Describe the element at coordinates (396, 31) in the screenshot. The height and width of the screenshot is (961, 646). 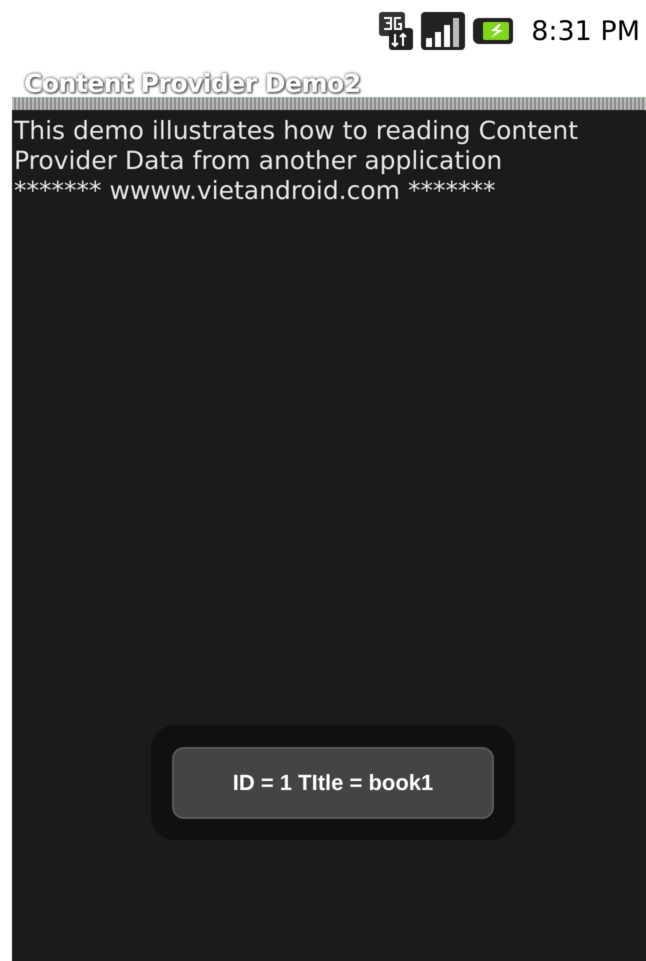
I see `network-3g-icon` at that location.